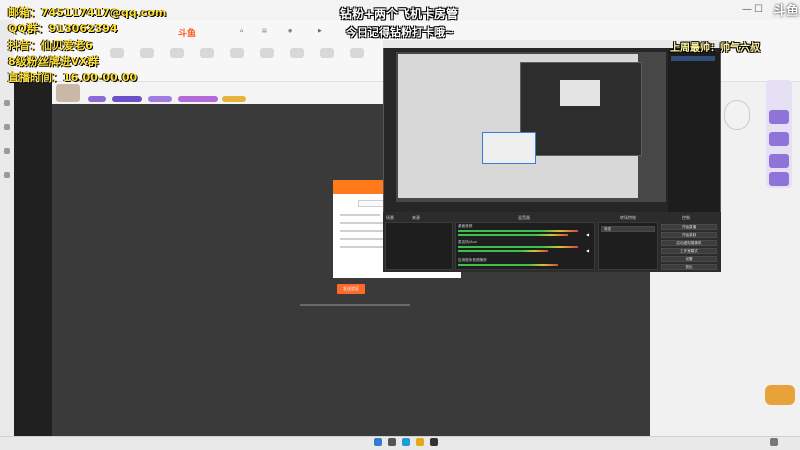 Image resolution: width=800 pixels, height=450 pixels. What do you see at coordinates (465, 226) in the screenshot?
I see `audio-channel-label: 桌面音频` at bounding box center [465, 226].